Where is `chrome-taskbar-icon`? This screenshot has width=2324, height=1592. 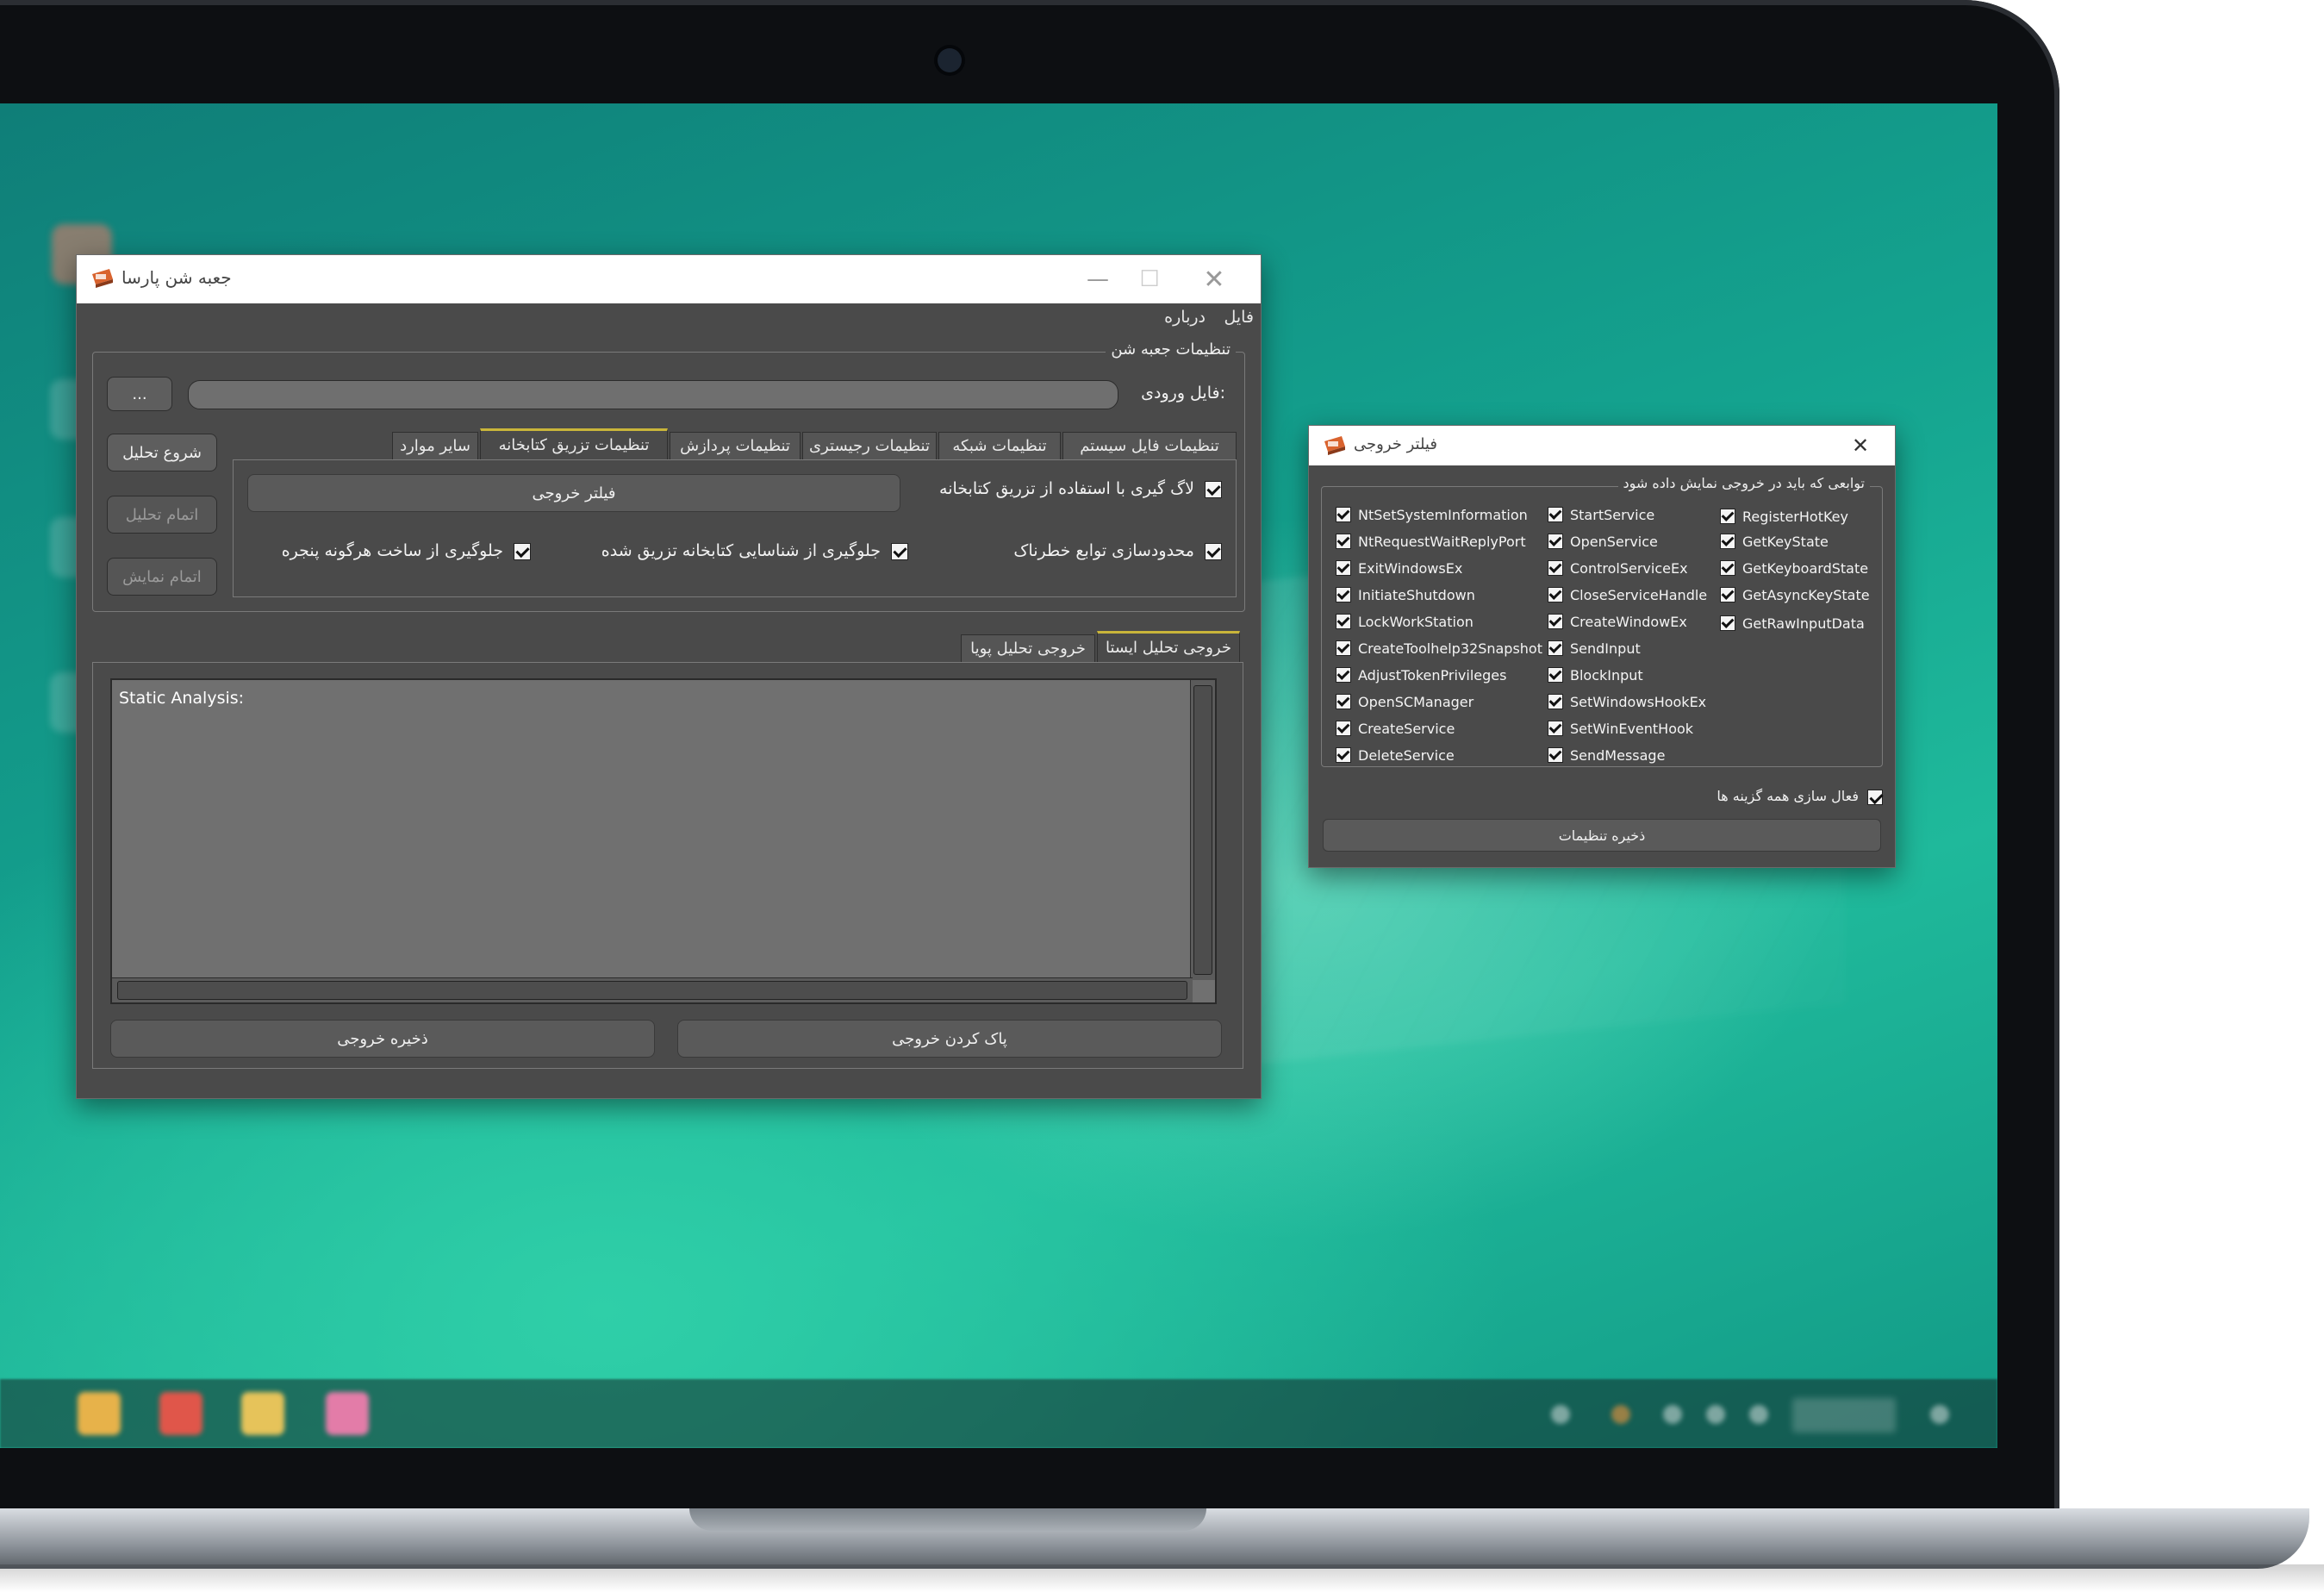 chrome-taskbar-icon is located at coordinates (180, 1413).